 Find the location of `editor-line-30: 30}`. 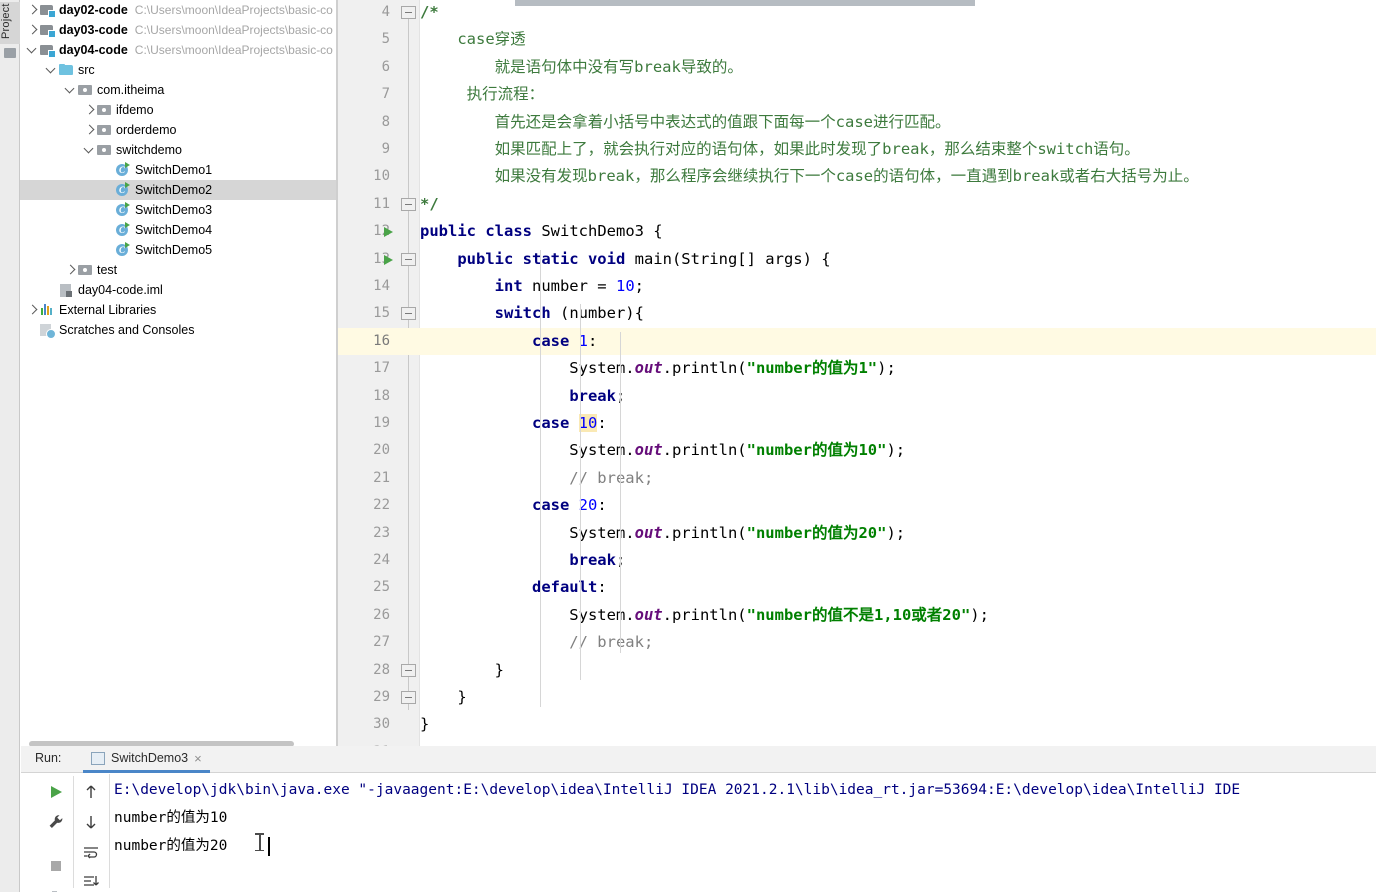

editor-line-30: 30} is located at coordinates (857, 724).